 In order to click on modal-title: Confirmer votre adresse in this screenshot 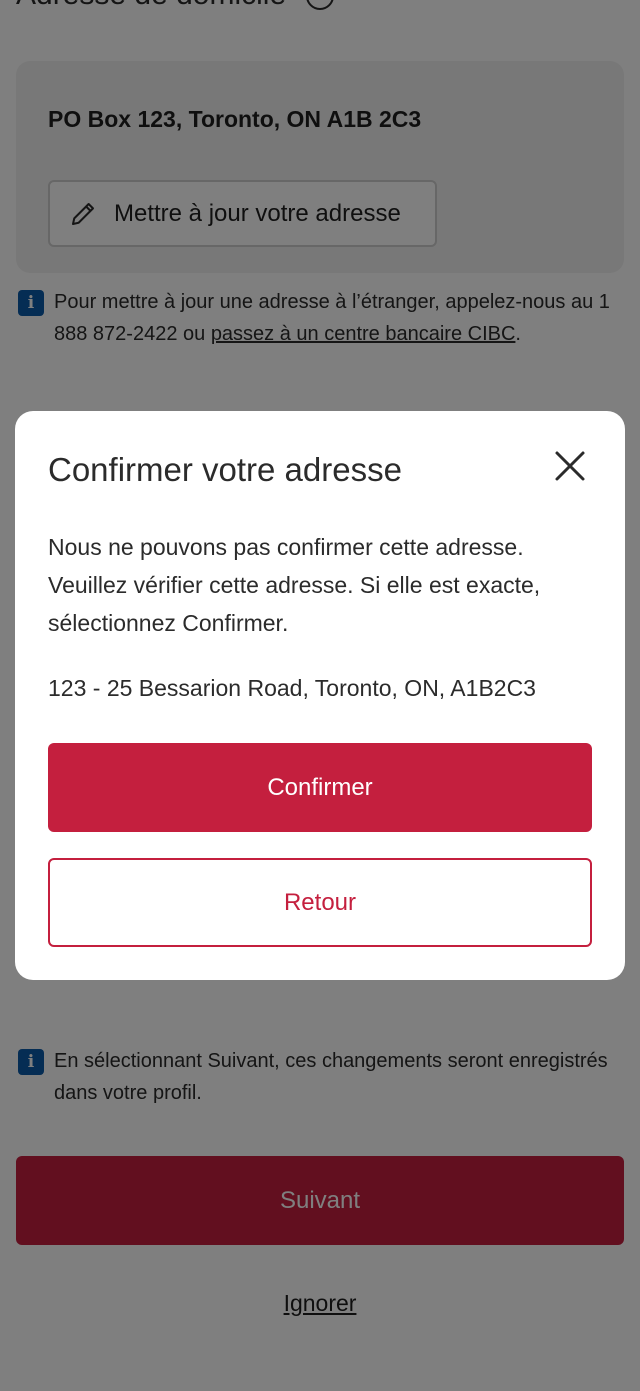, I will do `click(225, 469)`.